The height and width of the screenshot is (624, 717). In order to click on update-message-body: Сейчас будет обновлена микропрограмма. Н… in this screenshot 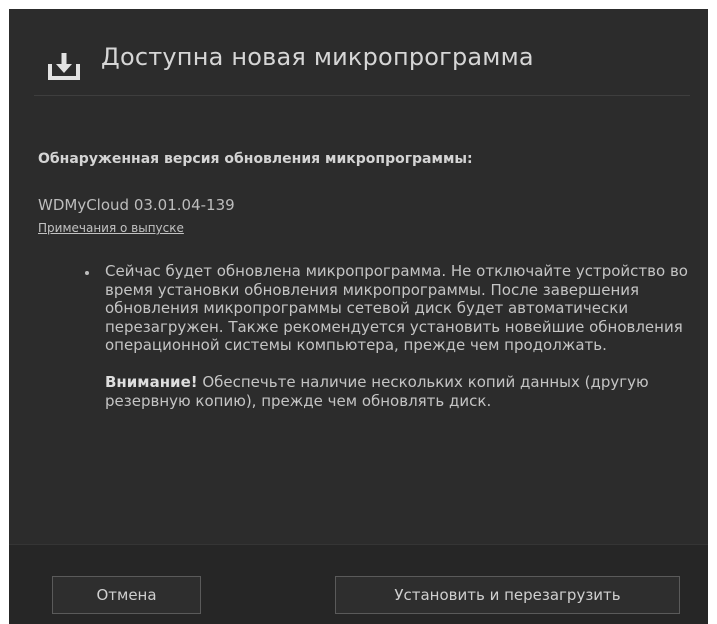, I will do `click(396, 308)`.